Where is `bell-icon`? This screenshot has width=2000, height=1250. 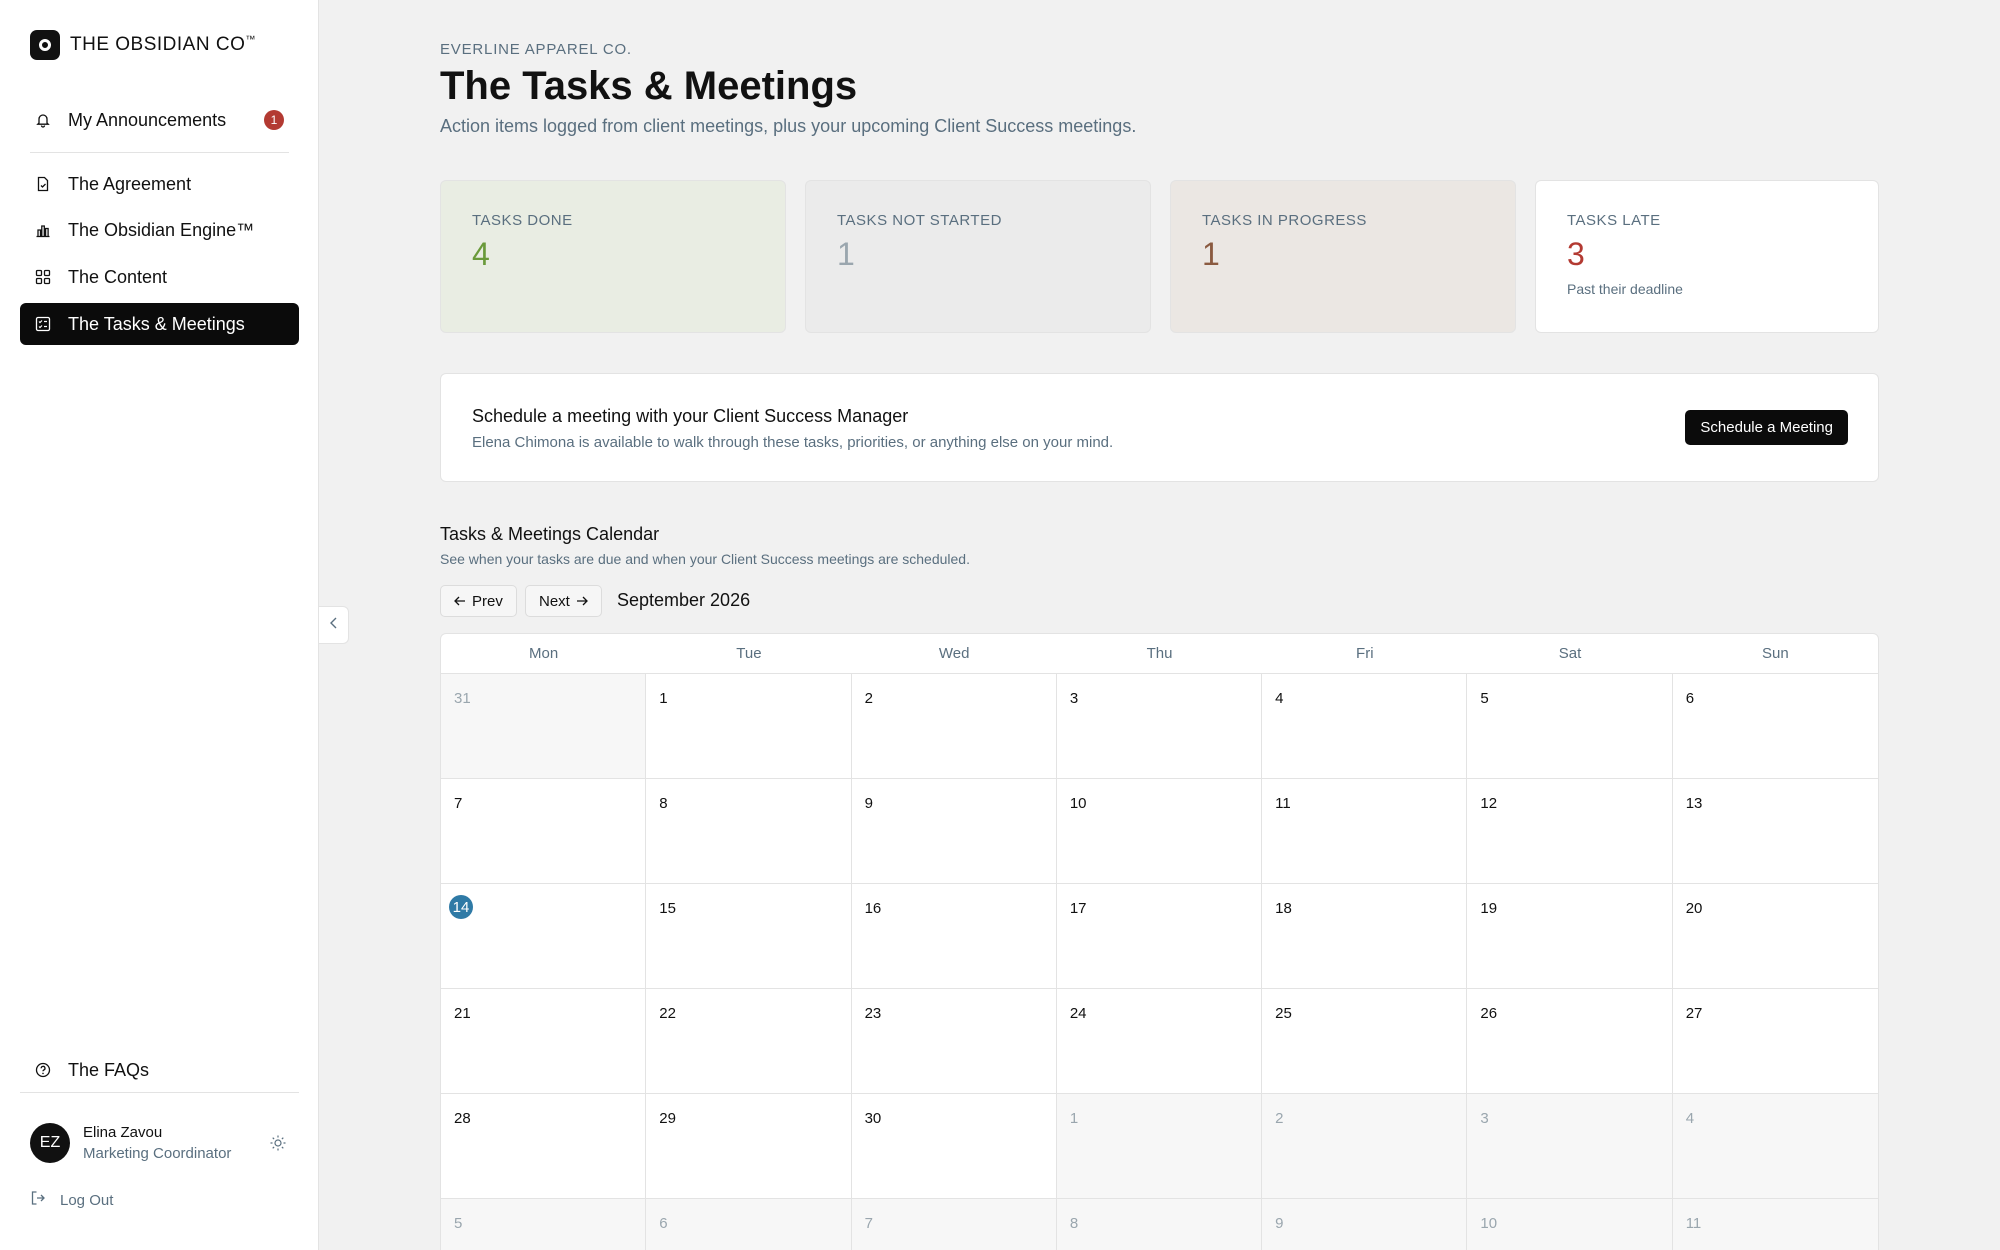 bell-icon is located at coordinates (43, 120).